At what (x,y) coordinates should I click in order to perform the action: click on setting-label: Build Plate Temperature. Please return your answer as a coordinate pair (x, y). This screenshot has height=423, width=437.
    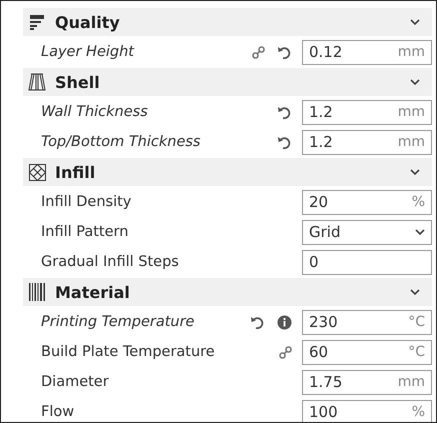
    Looking at the image, I should click on (128, 352).